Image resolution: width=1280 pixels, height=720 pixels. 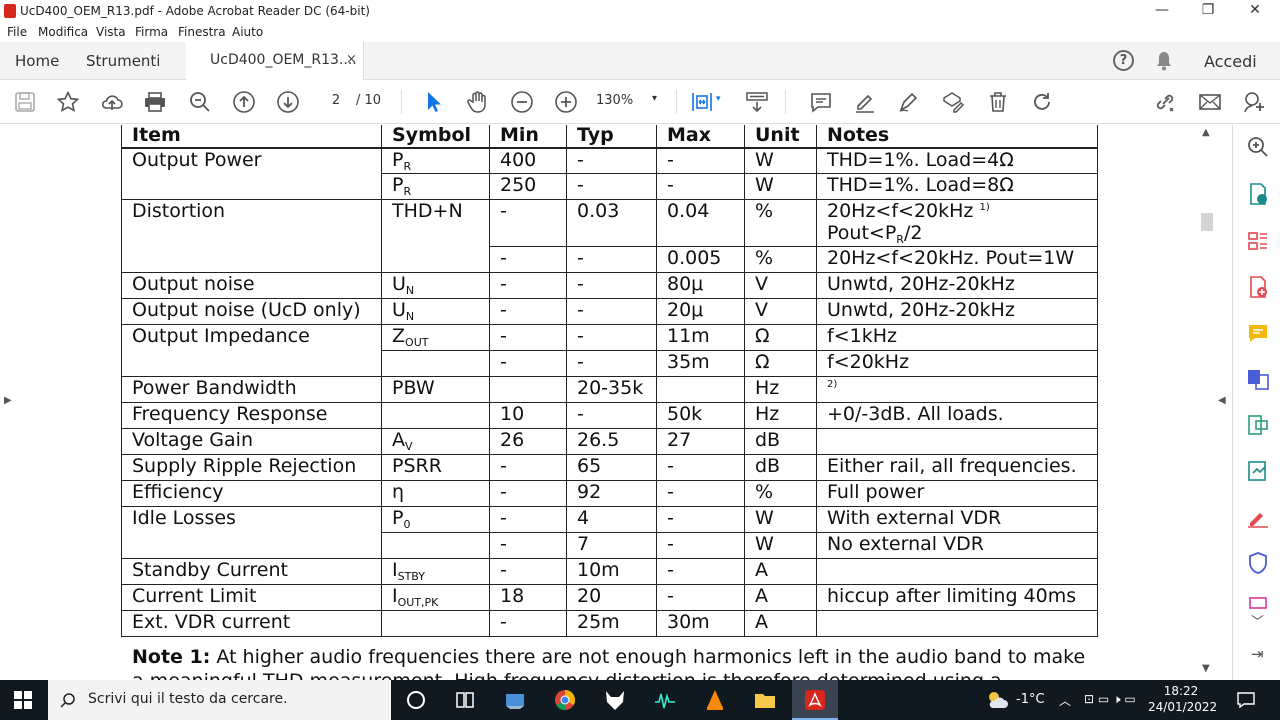 What do you see at coordinates (515, 700) in the screenshot?
I see `app-icon-desktop` at bounding box center [515, 700].